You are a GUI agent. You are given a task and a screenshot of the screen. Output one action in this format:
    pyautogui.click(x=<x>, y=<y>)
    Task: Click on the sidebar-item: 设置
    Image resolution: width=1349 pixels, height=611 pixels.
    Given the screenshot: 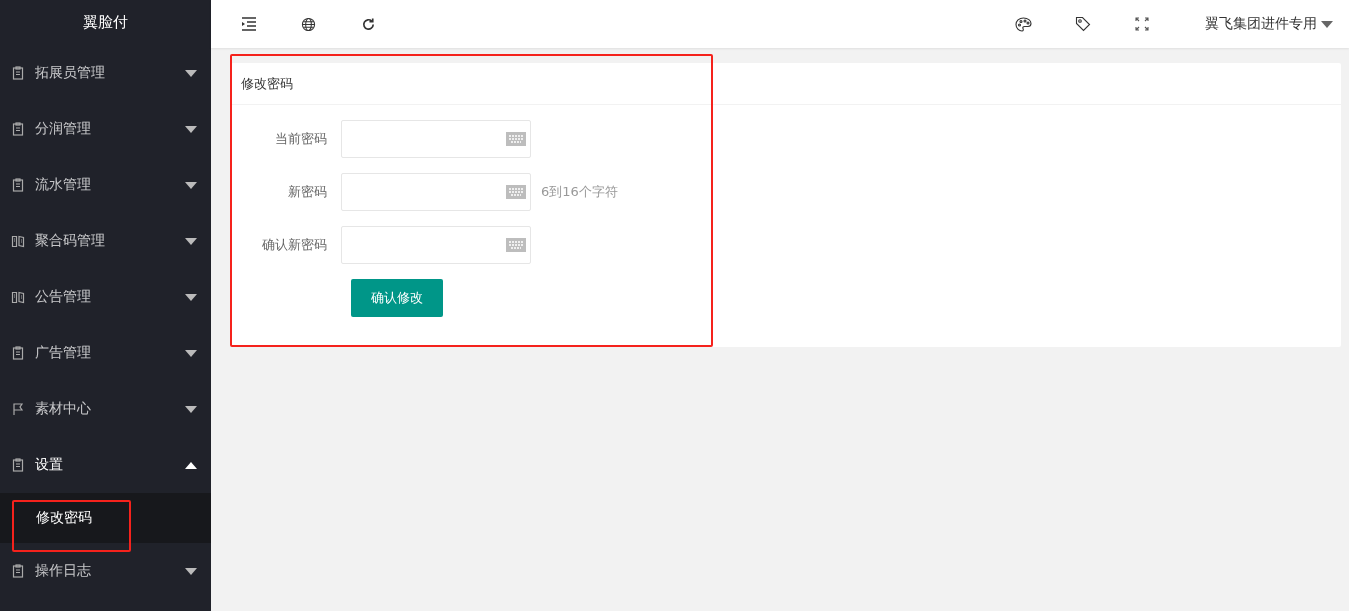 What is the action you would take?
    pyautogui.click(x=105, y=465)
    